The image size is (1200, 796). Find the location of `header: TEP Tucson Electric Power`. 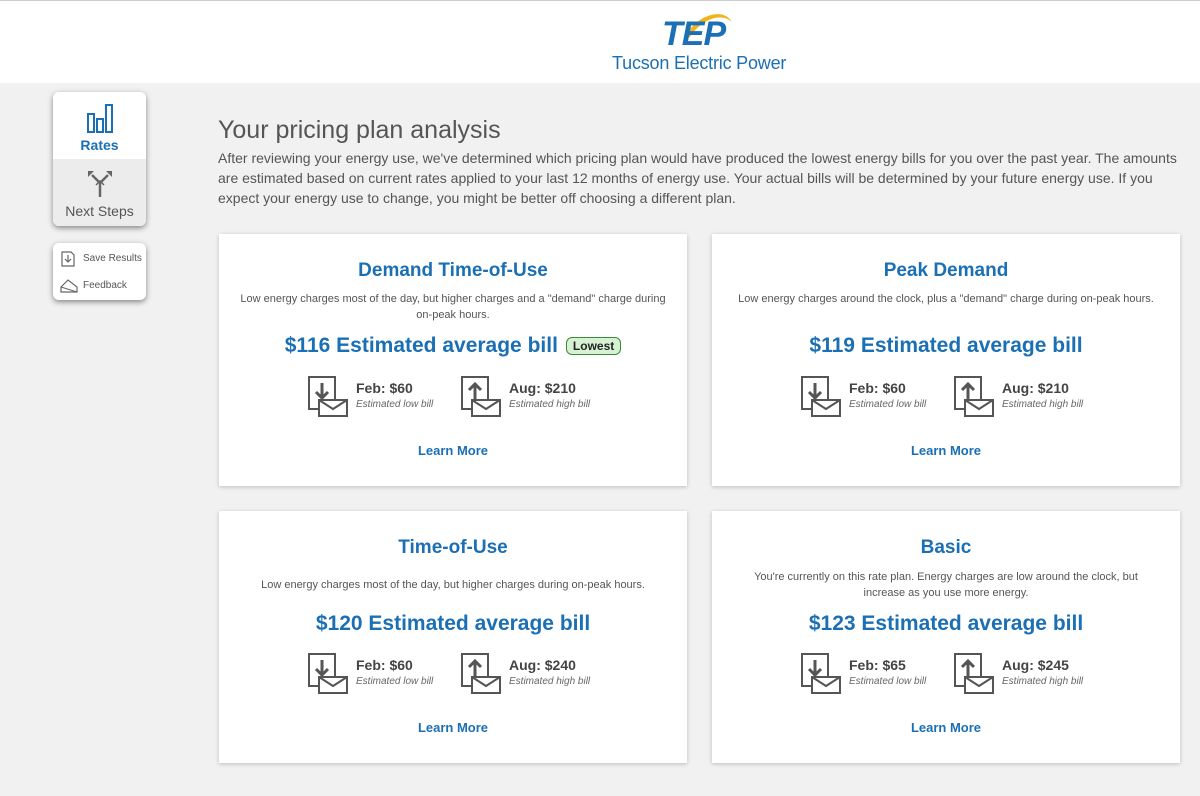

header: TEP Tucson Electric Power is located at coordinates (600, 41).